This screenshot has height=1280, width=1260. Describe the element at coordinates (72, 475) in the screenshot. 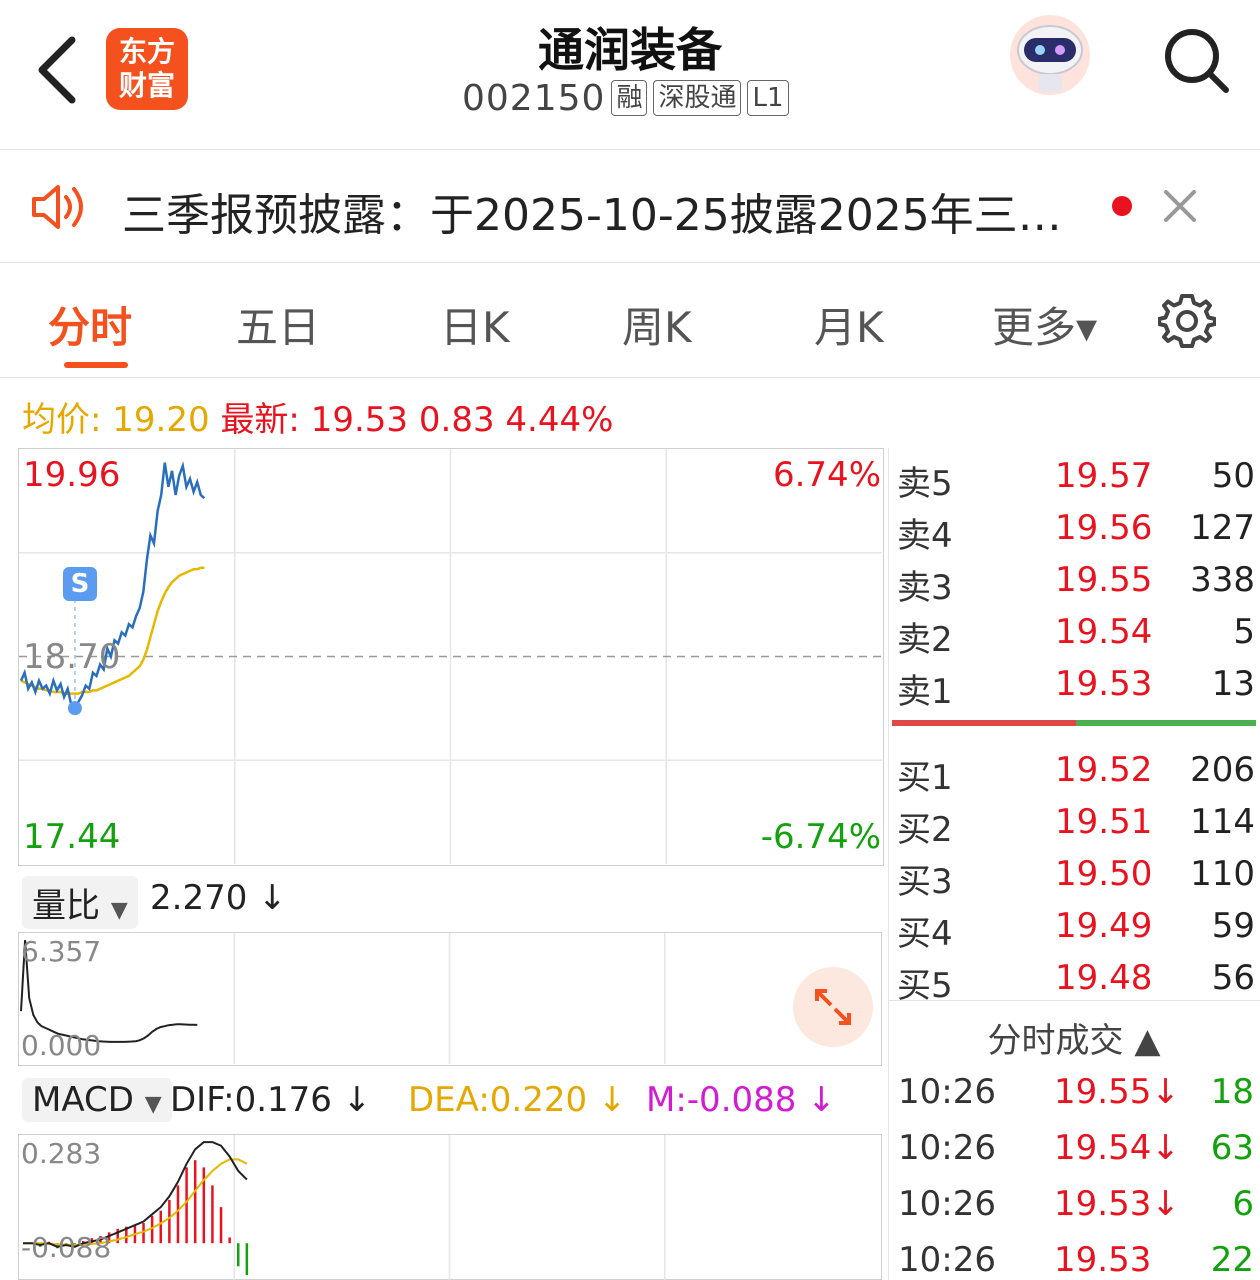

I see `y-max-label: 19.96` at that location.